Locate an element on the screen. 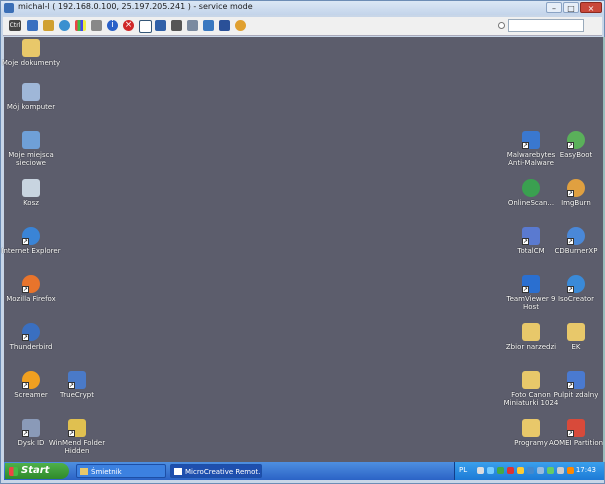  desktop-icon-easyboot: ↗ EasyBoot is located at coordinates (575, 145).